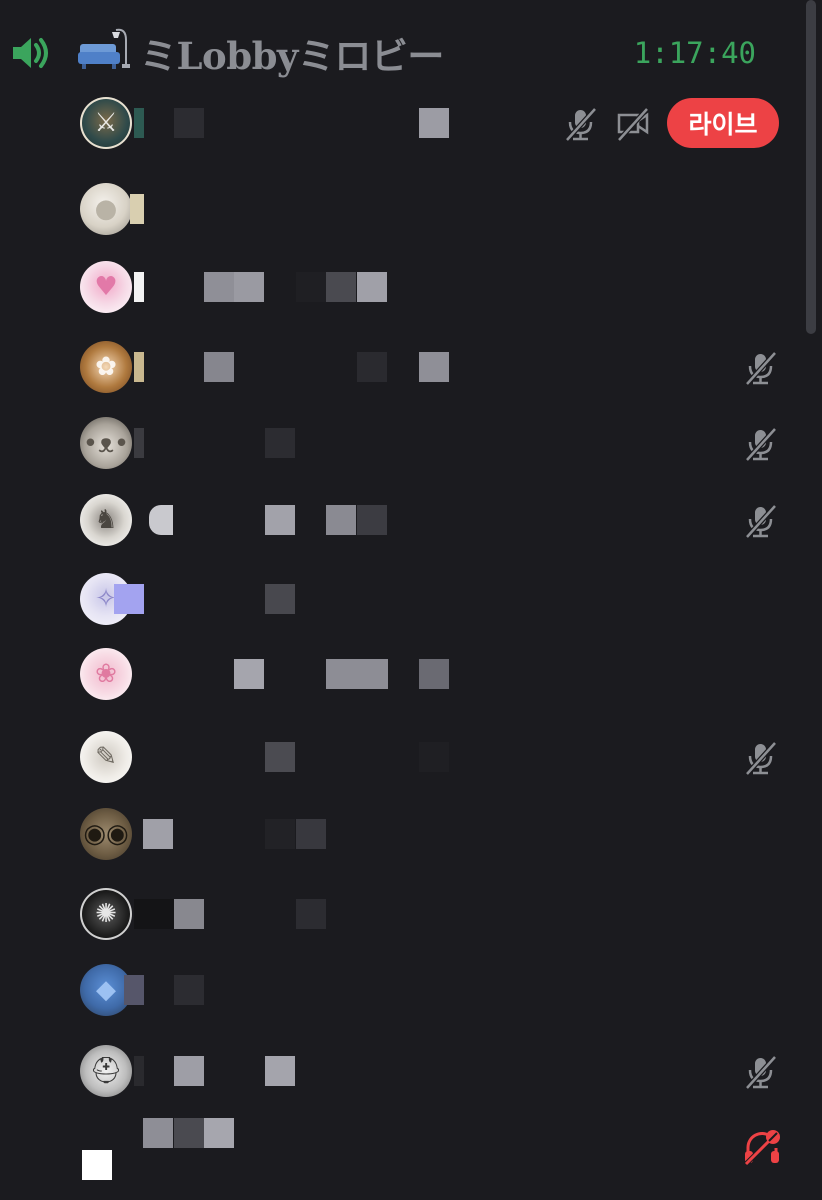 The height and width of the screenshot is (1200, 822). What do you see at coordinates (400, 599) in the screenshot?
I see `member-row: ✧` at bounding box center [400, 599].